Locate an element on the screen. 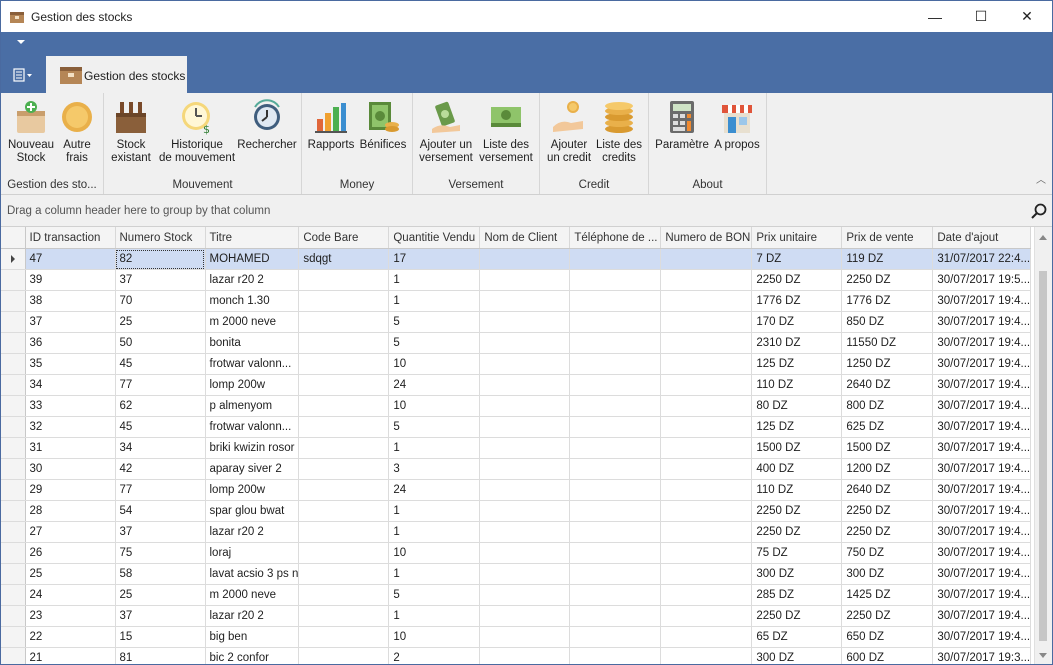 Image resolution: width=1053 pixels, height=665 pixels. table-cell: lavat acsio 3 ps n is located at coordinates (252, 574).